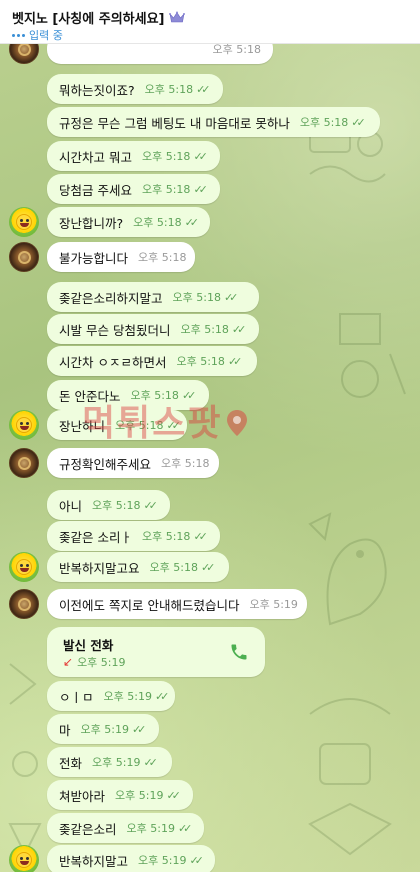 The image size is (420, 872). Describe the element at coordinates (210, 795) in the screenshot. I see `message-row: 쳐받아라 오후 5:19 ✓✓` at that location.